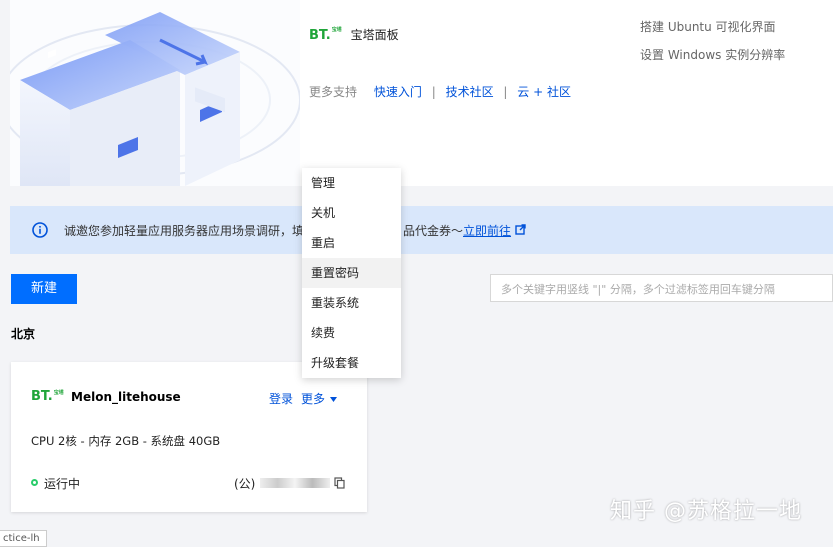 This screenshot has width=833, height=547. What do you see at coordinates (638, 289) in the screenshot?
I see `search-placeholder: 多个关键字用竖线 "|" 分隔，多个过滤标签用回车键分隔` at bounding box center [638, 289].